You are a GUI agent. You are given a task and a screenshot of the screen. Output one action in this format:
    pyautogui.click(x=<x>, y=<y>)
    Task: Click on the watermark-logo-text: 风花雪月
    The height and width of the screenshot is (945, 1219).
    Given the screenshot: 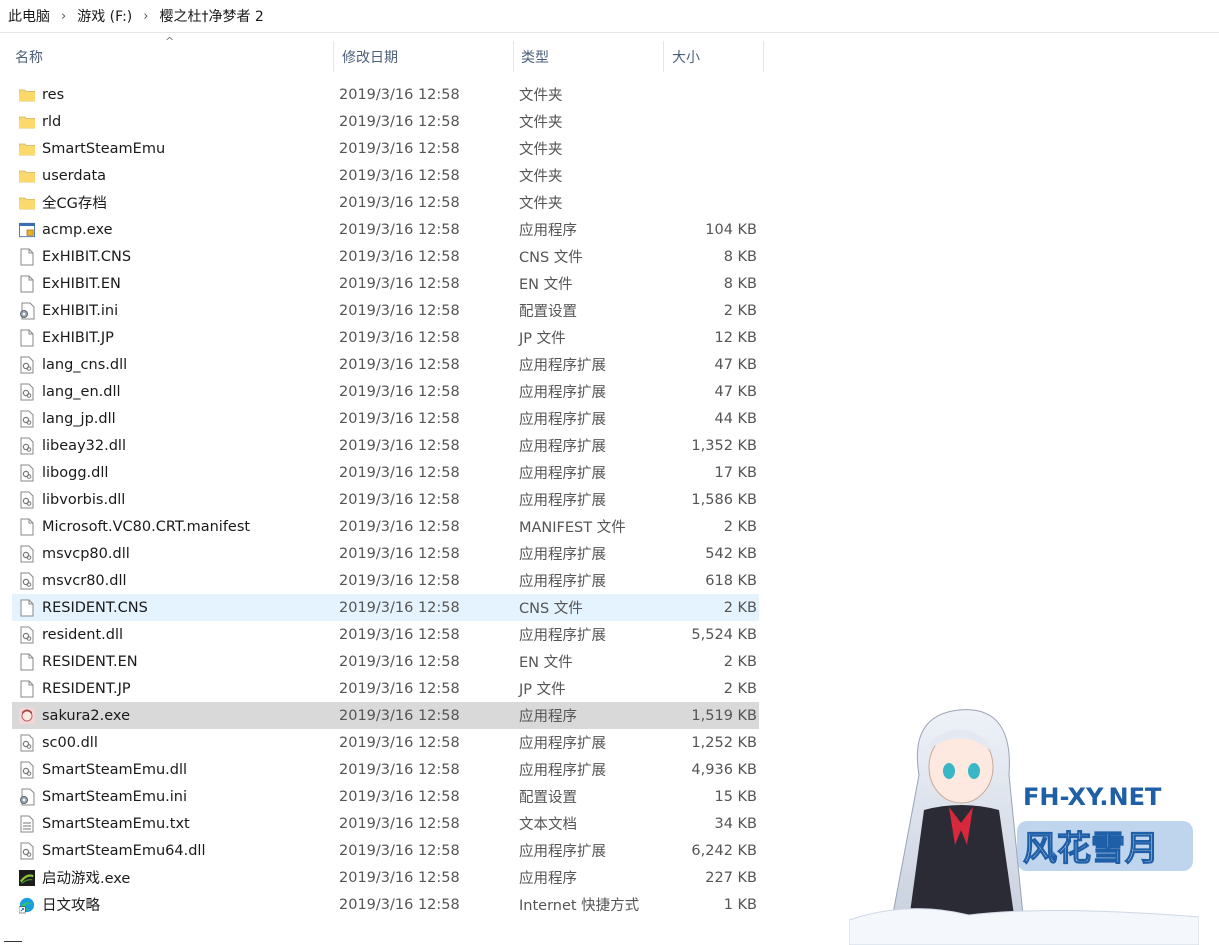 What is the action you would take?
    pyautogui.click(x=1091, y=849)
    